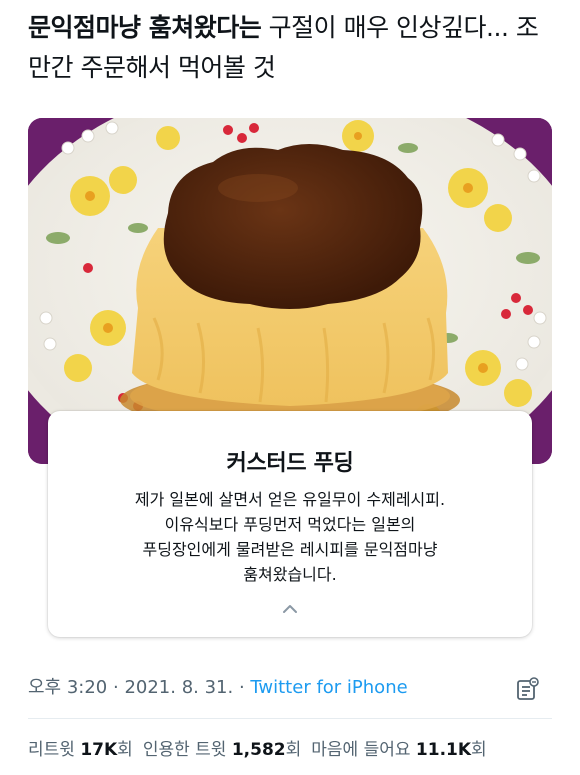  Describe the element at coordinates (290, 609) in the screenshot. I see `chevron-up-icon` at that location.